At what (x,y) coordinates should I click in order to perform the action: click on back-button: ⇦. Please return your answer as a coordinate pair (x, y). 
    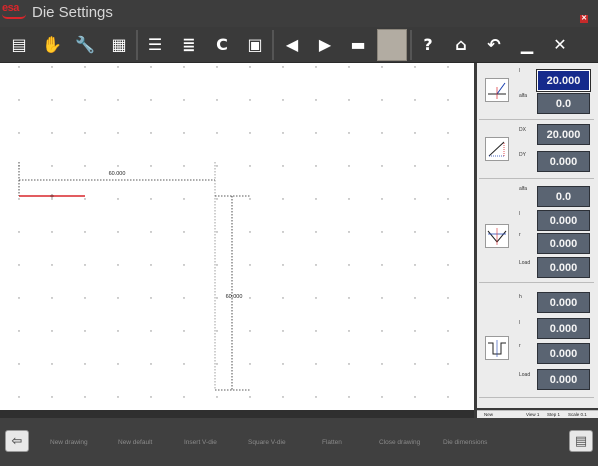
    Looking at the image, I should click on (17, 441).